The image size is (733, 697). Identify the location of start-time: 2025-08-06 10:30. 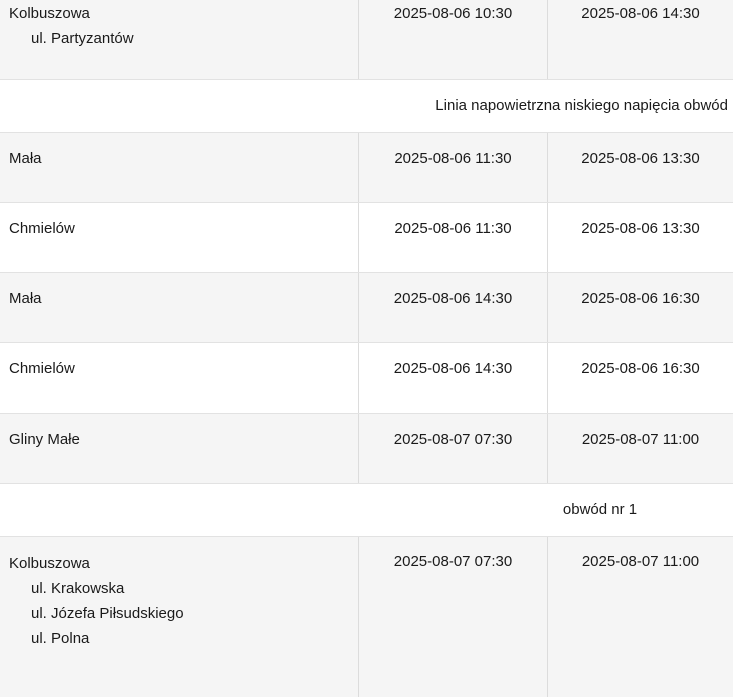
(453, 13).